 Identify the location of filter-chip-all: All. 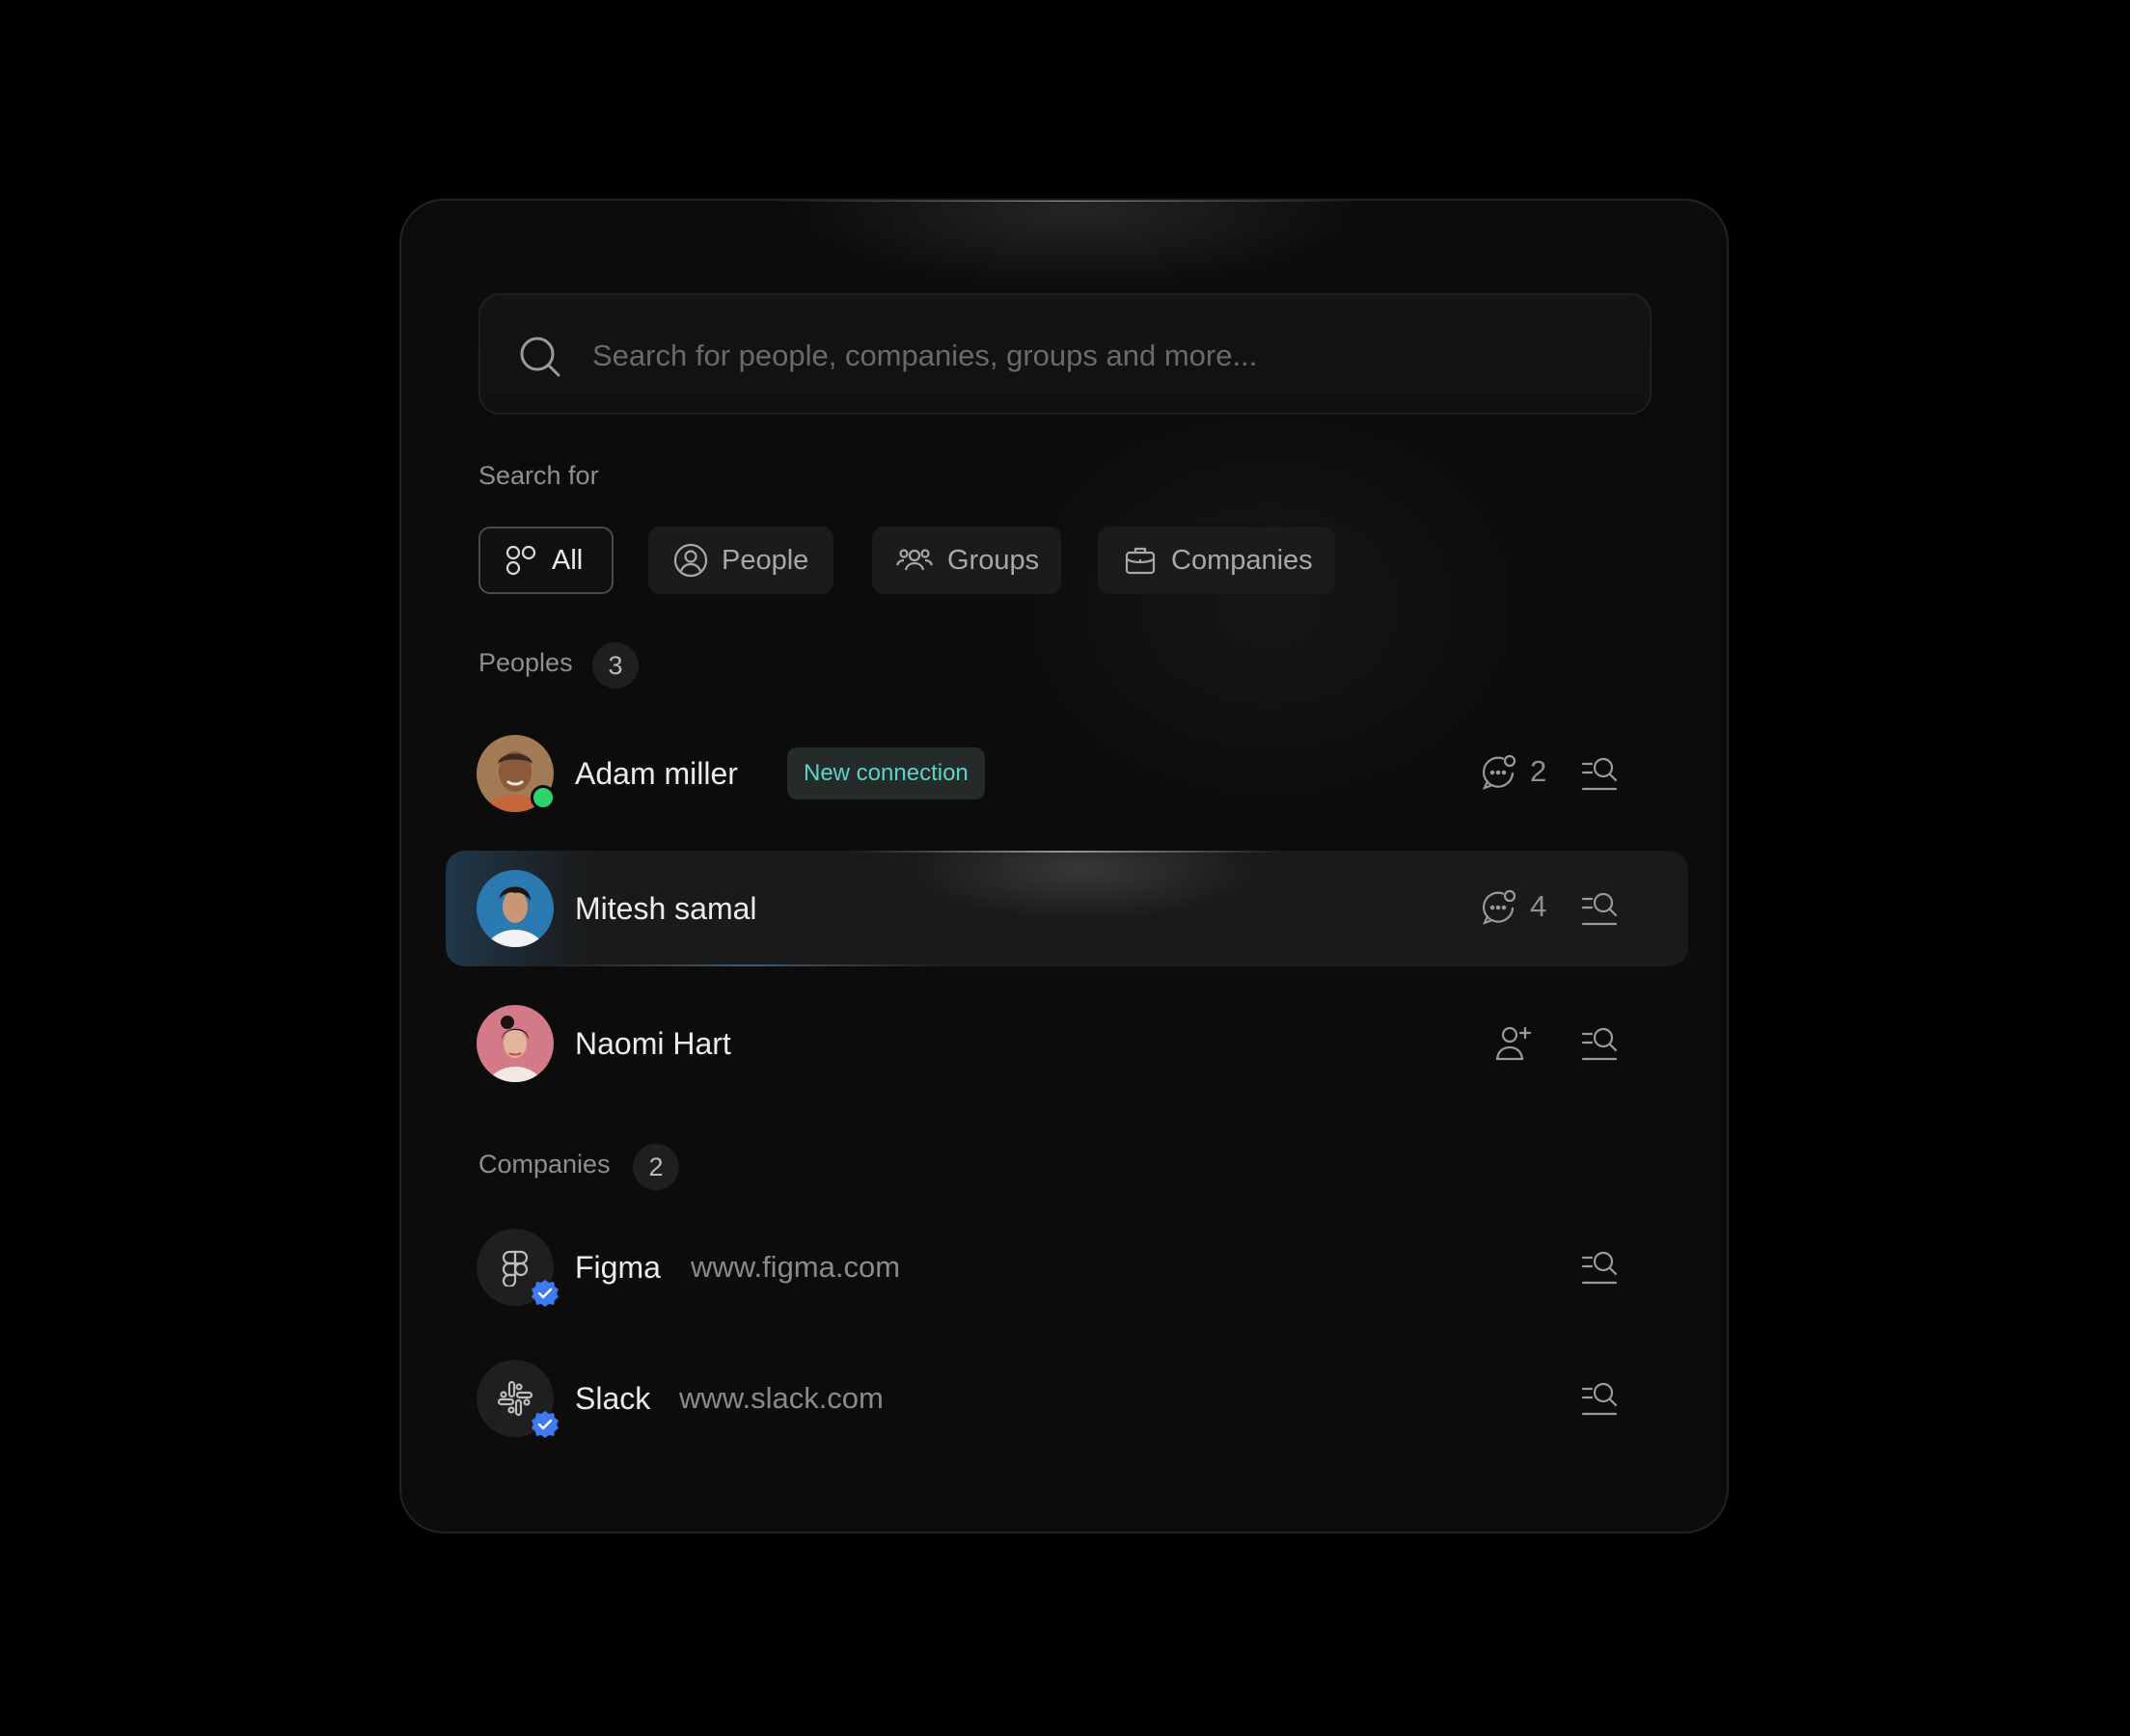
(546, 560).